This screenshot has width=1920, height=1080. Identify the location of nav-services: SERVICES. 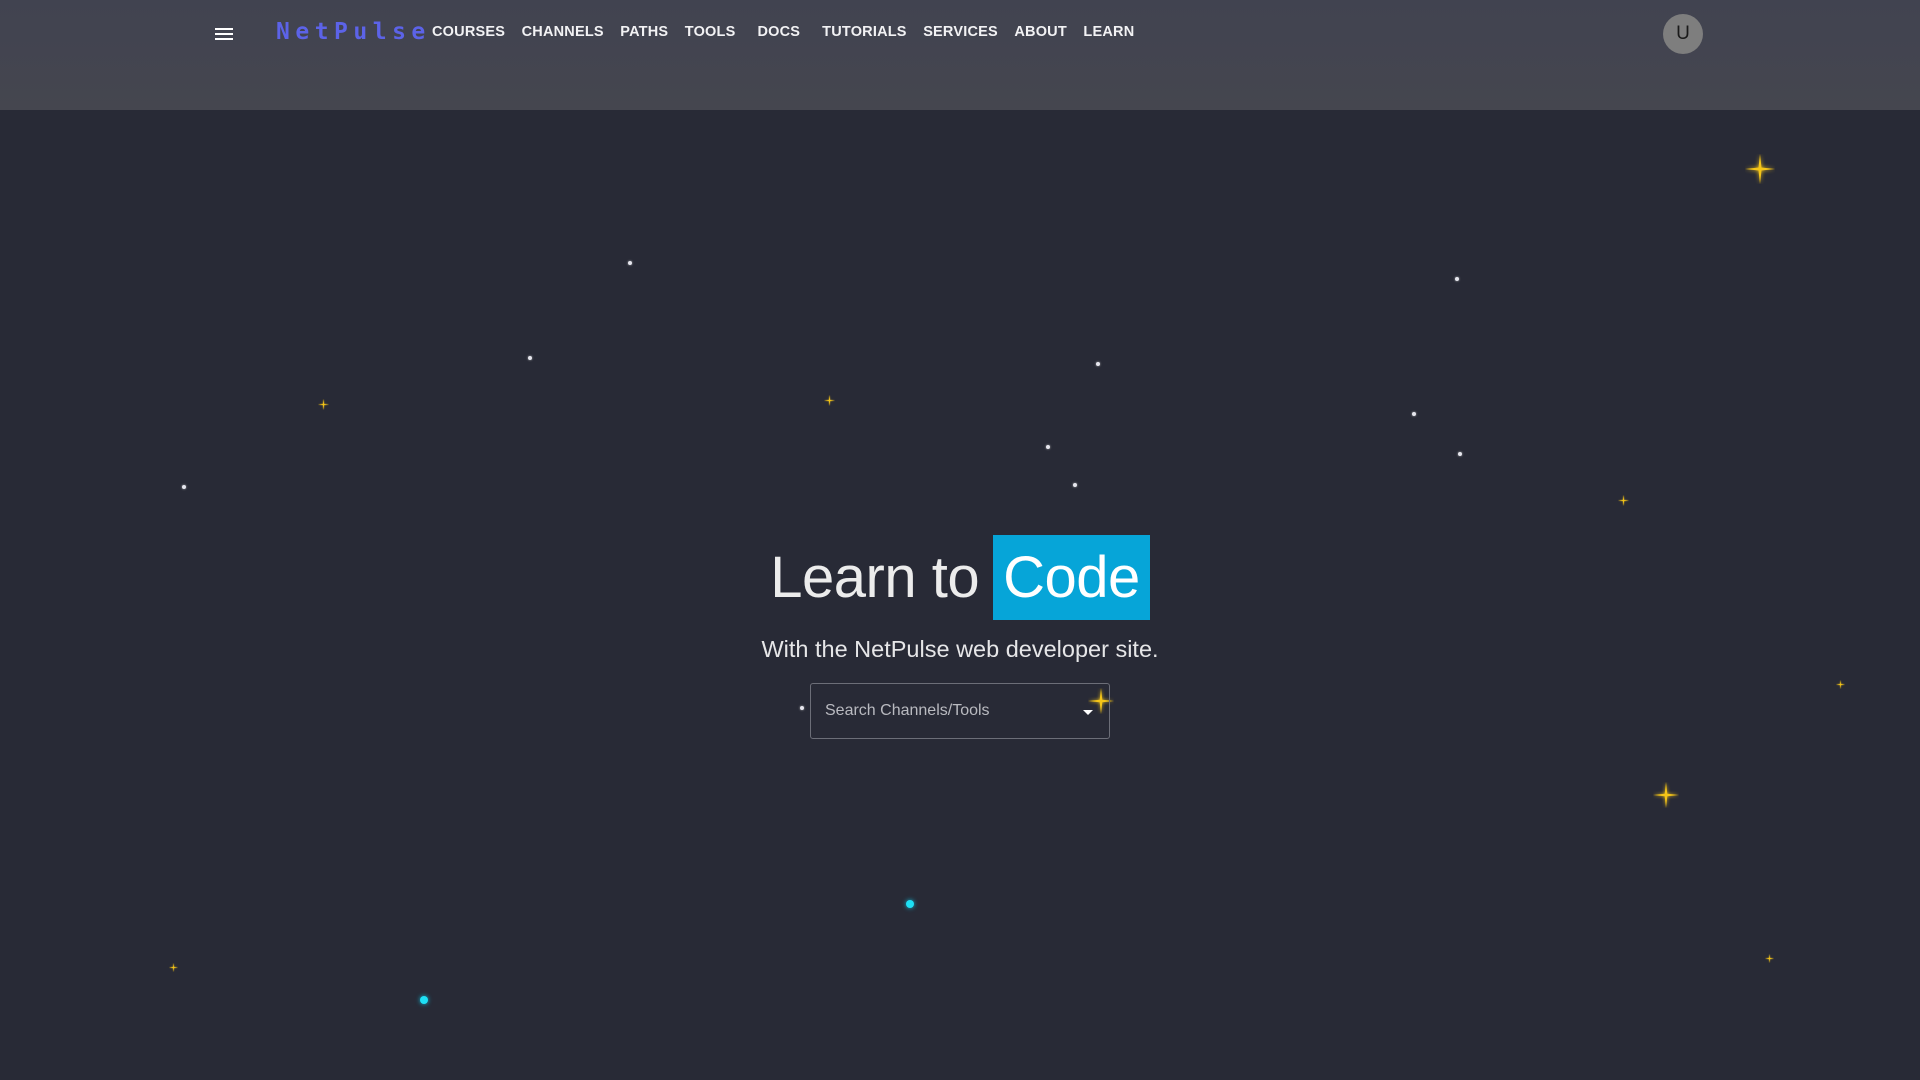
(960, 32).